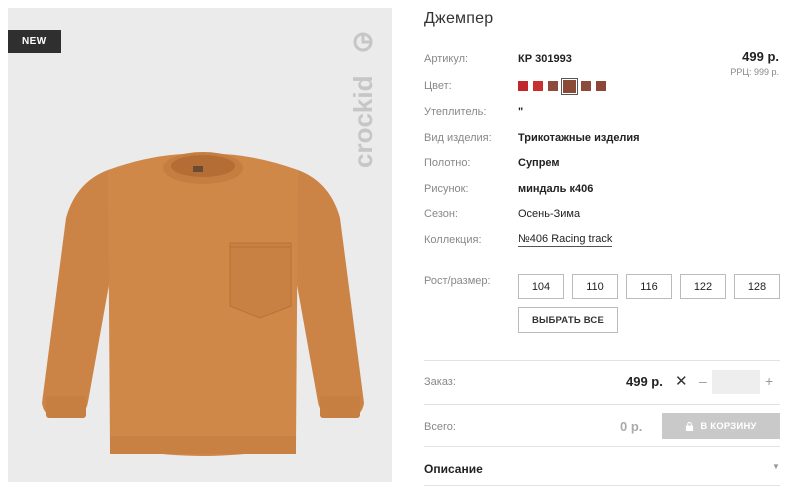 This screenshot has width=800, height=489. I want to click on spec-fabric: Полотно: Супрем, so click(492, 163).